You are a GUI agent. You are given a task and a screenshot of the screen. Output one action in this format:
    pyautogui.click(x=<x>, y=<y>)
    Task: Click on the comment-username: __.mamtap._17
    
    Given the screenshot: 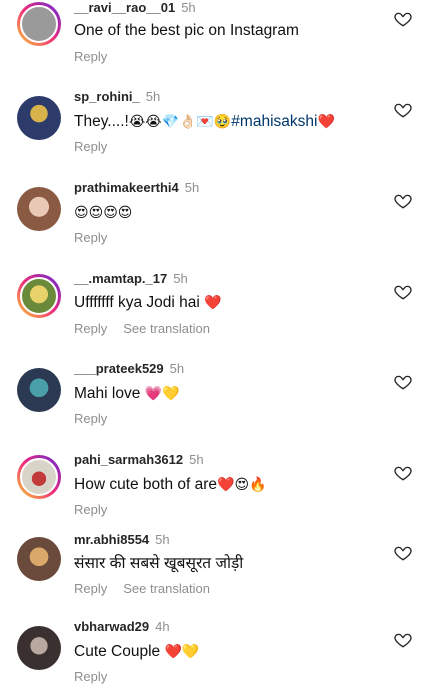 What is the action you would take?
    pyautogui.click(x=120, y=278)
    